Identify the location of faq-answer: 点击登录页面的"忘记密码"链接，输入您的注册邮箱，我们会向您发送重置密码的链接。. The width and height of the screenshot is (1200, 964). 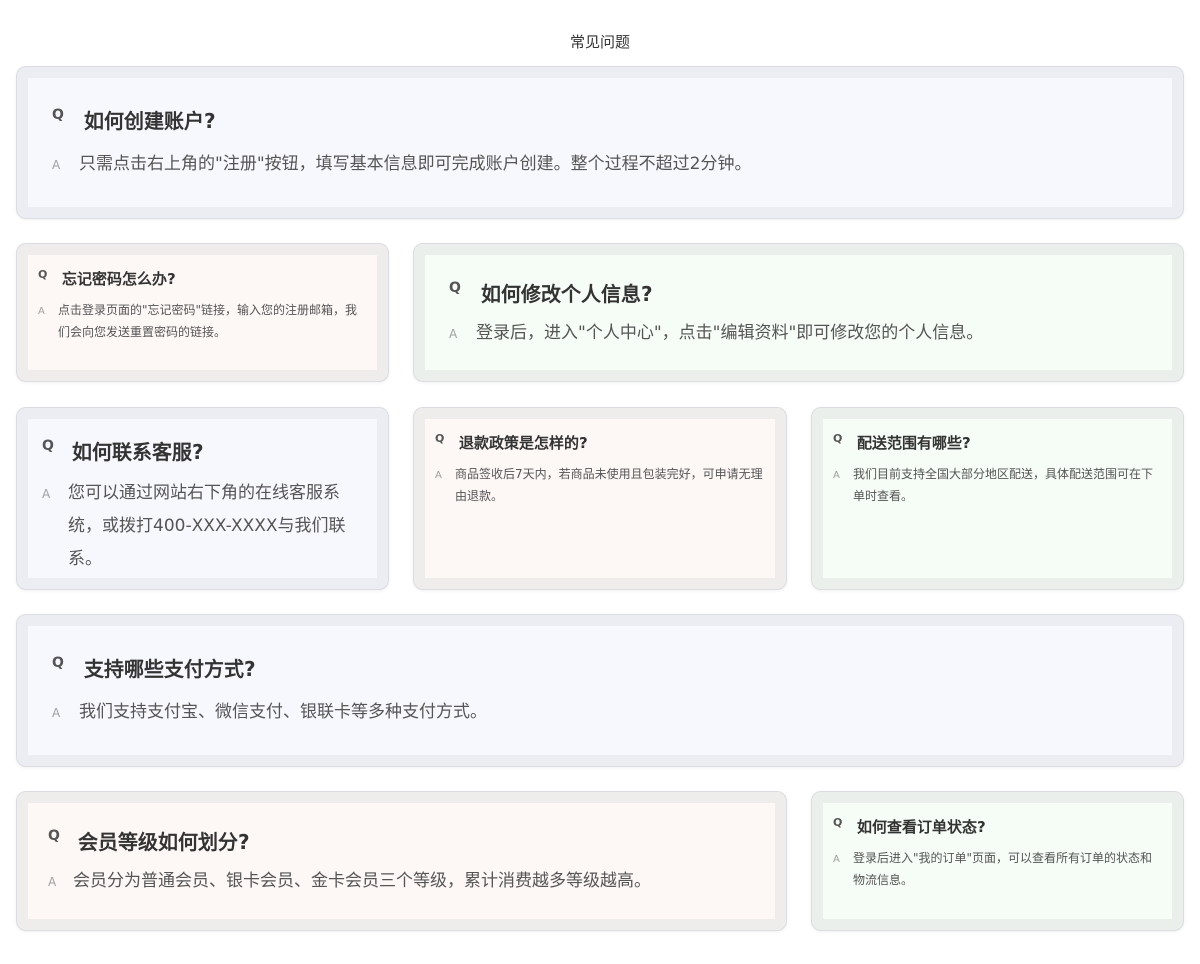
(208, 321).